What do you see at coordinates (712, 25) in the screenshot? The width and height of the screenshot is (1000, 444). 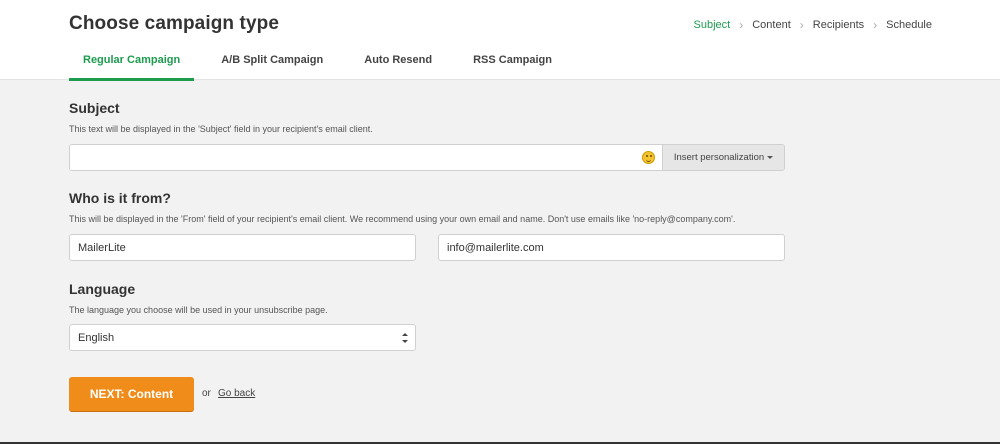 I see `step-subject: Subject` at bounding box center [712, 25].